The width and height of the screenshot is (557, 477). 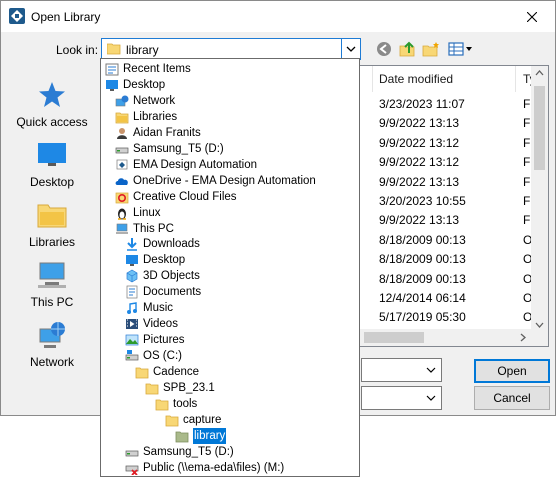 I want to click on place-network: Network, so click(x=52, y=343).